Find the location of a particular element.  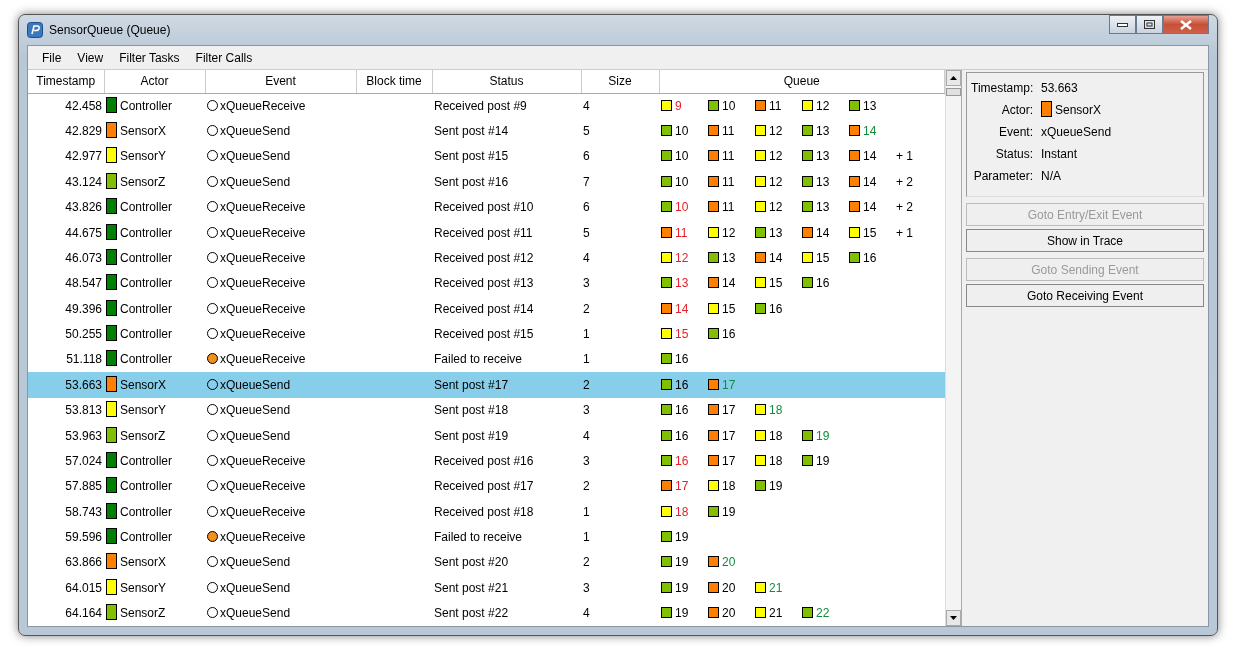

column-header: Block time is located at coordinates (394, 81).